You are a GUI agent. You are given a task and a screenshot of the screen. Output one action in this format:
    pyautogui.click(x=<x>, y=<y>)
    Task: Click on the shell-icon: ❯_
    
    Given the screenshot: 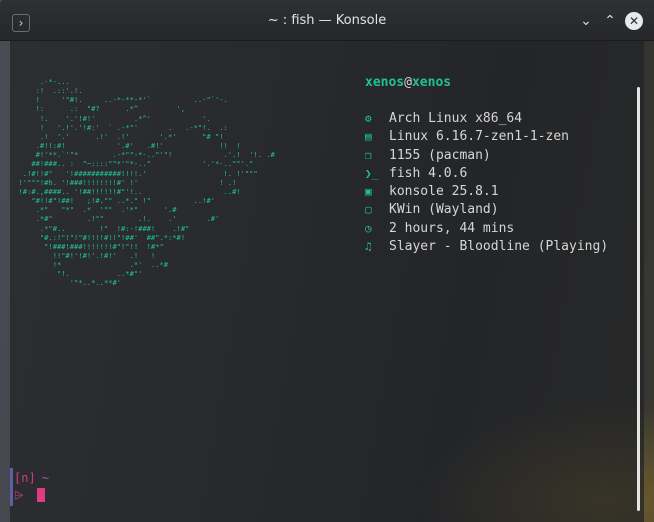 What is the action you would take?
    pyautogui.click(x=372, y=173)
    